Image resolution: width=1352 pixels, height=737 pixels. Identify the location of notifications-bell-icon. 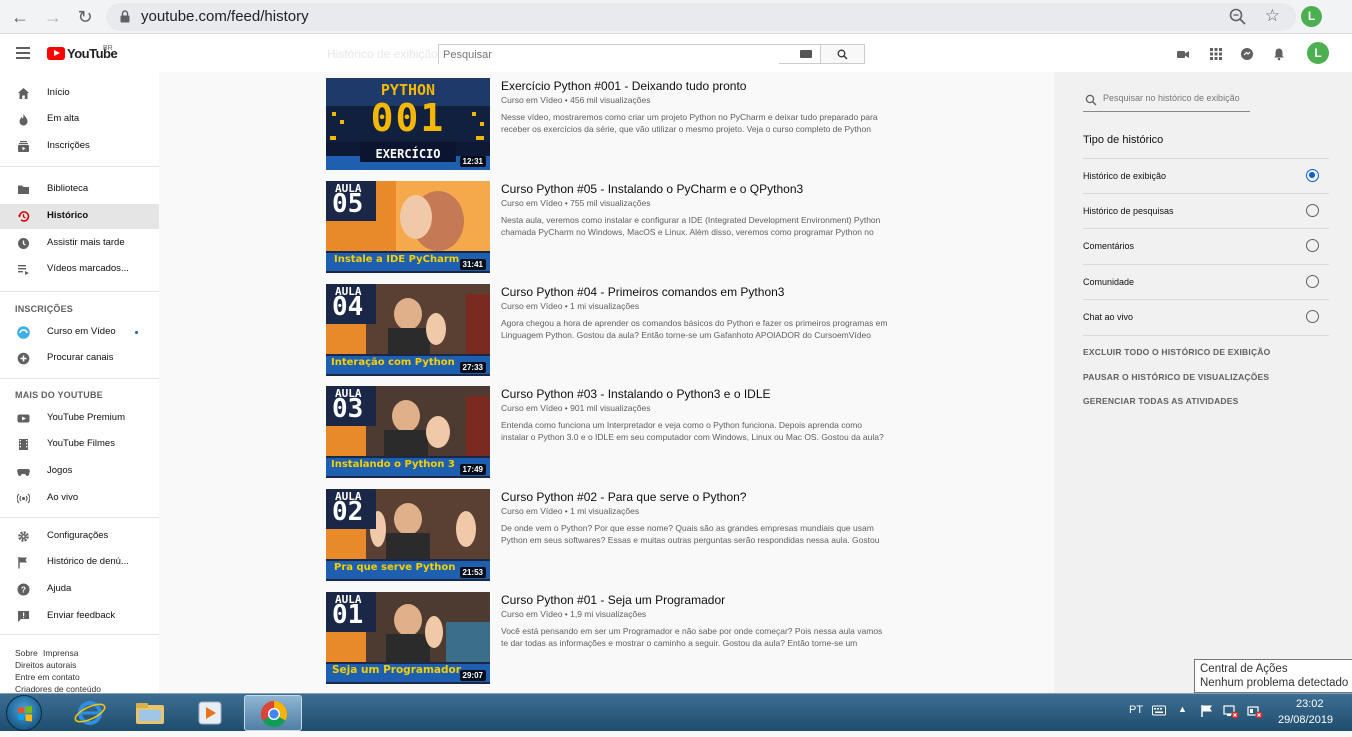
(1279, 54).